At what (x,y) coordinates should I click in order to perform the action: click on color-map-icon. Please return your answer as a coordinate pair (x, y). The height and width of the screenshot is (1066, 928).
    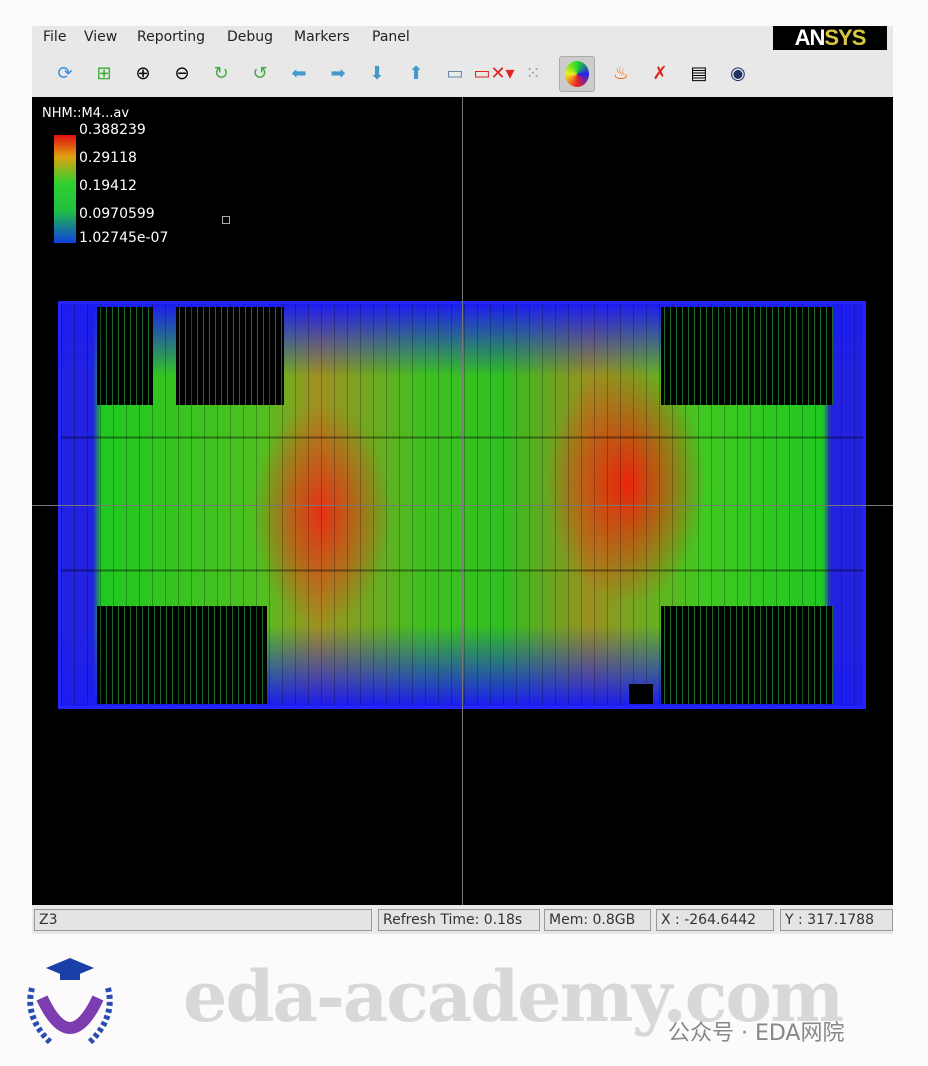
    Looking at the image, I should click on (577, 73).